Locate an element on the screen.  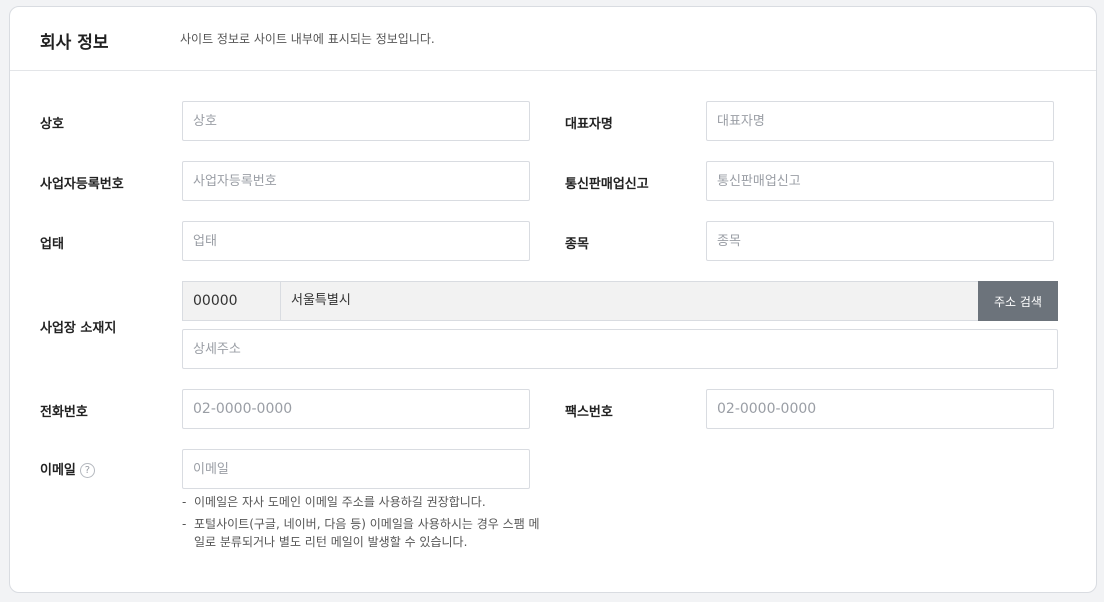
business-item-label: 종목 is located at coordinates (577, 244).